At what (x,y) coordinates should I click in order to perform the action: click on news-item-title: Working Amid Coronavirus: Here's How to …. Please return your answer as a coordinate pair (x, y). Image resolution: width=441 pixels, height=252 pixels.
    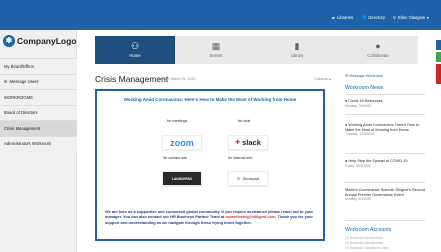
    Looking at the image, I should click on (382, 127).